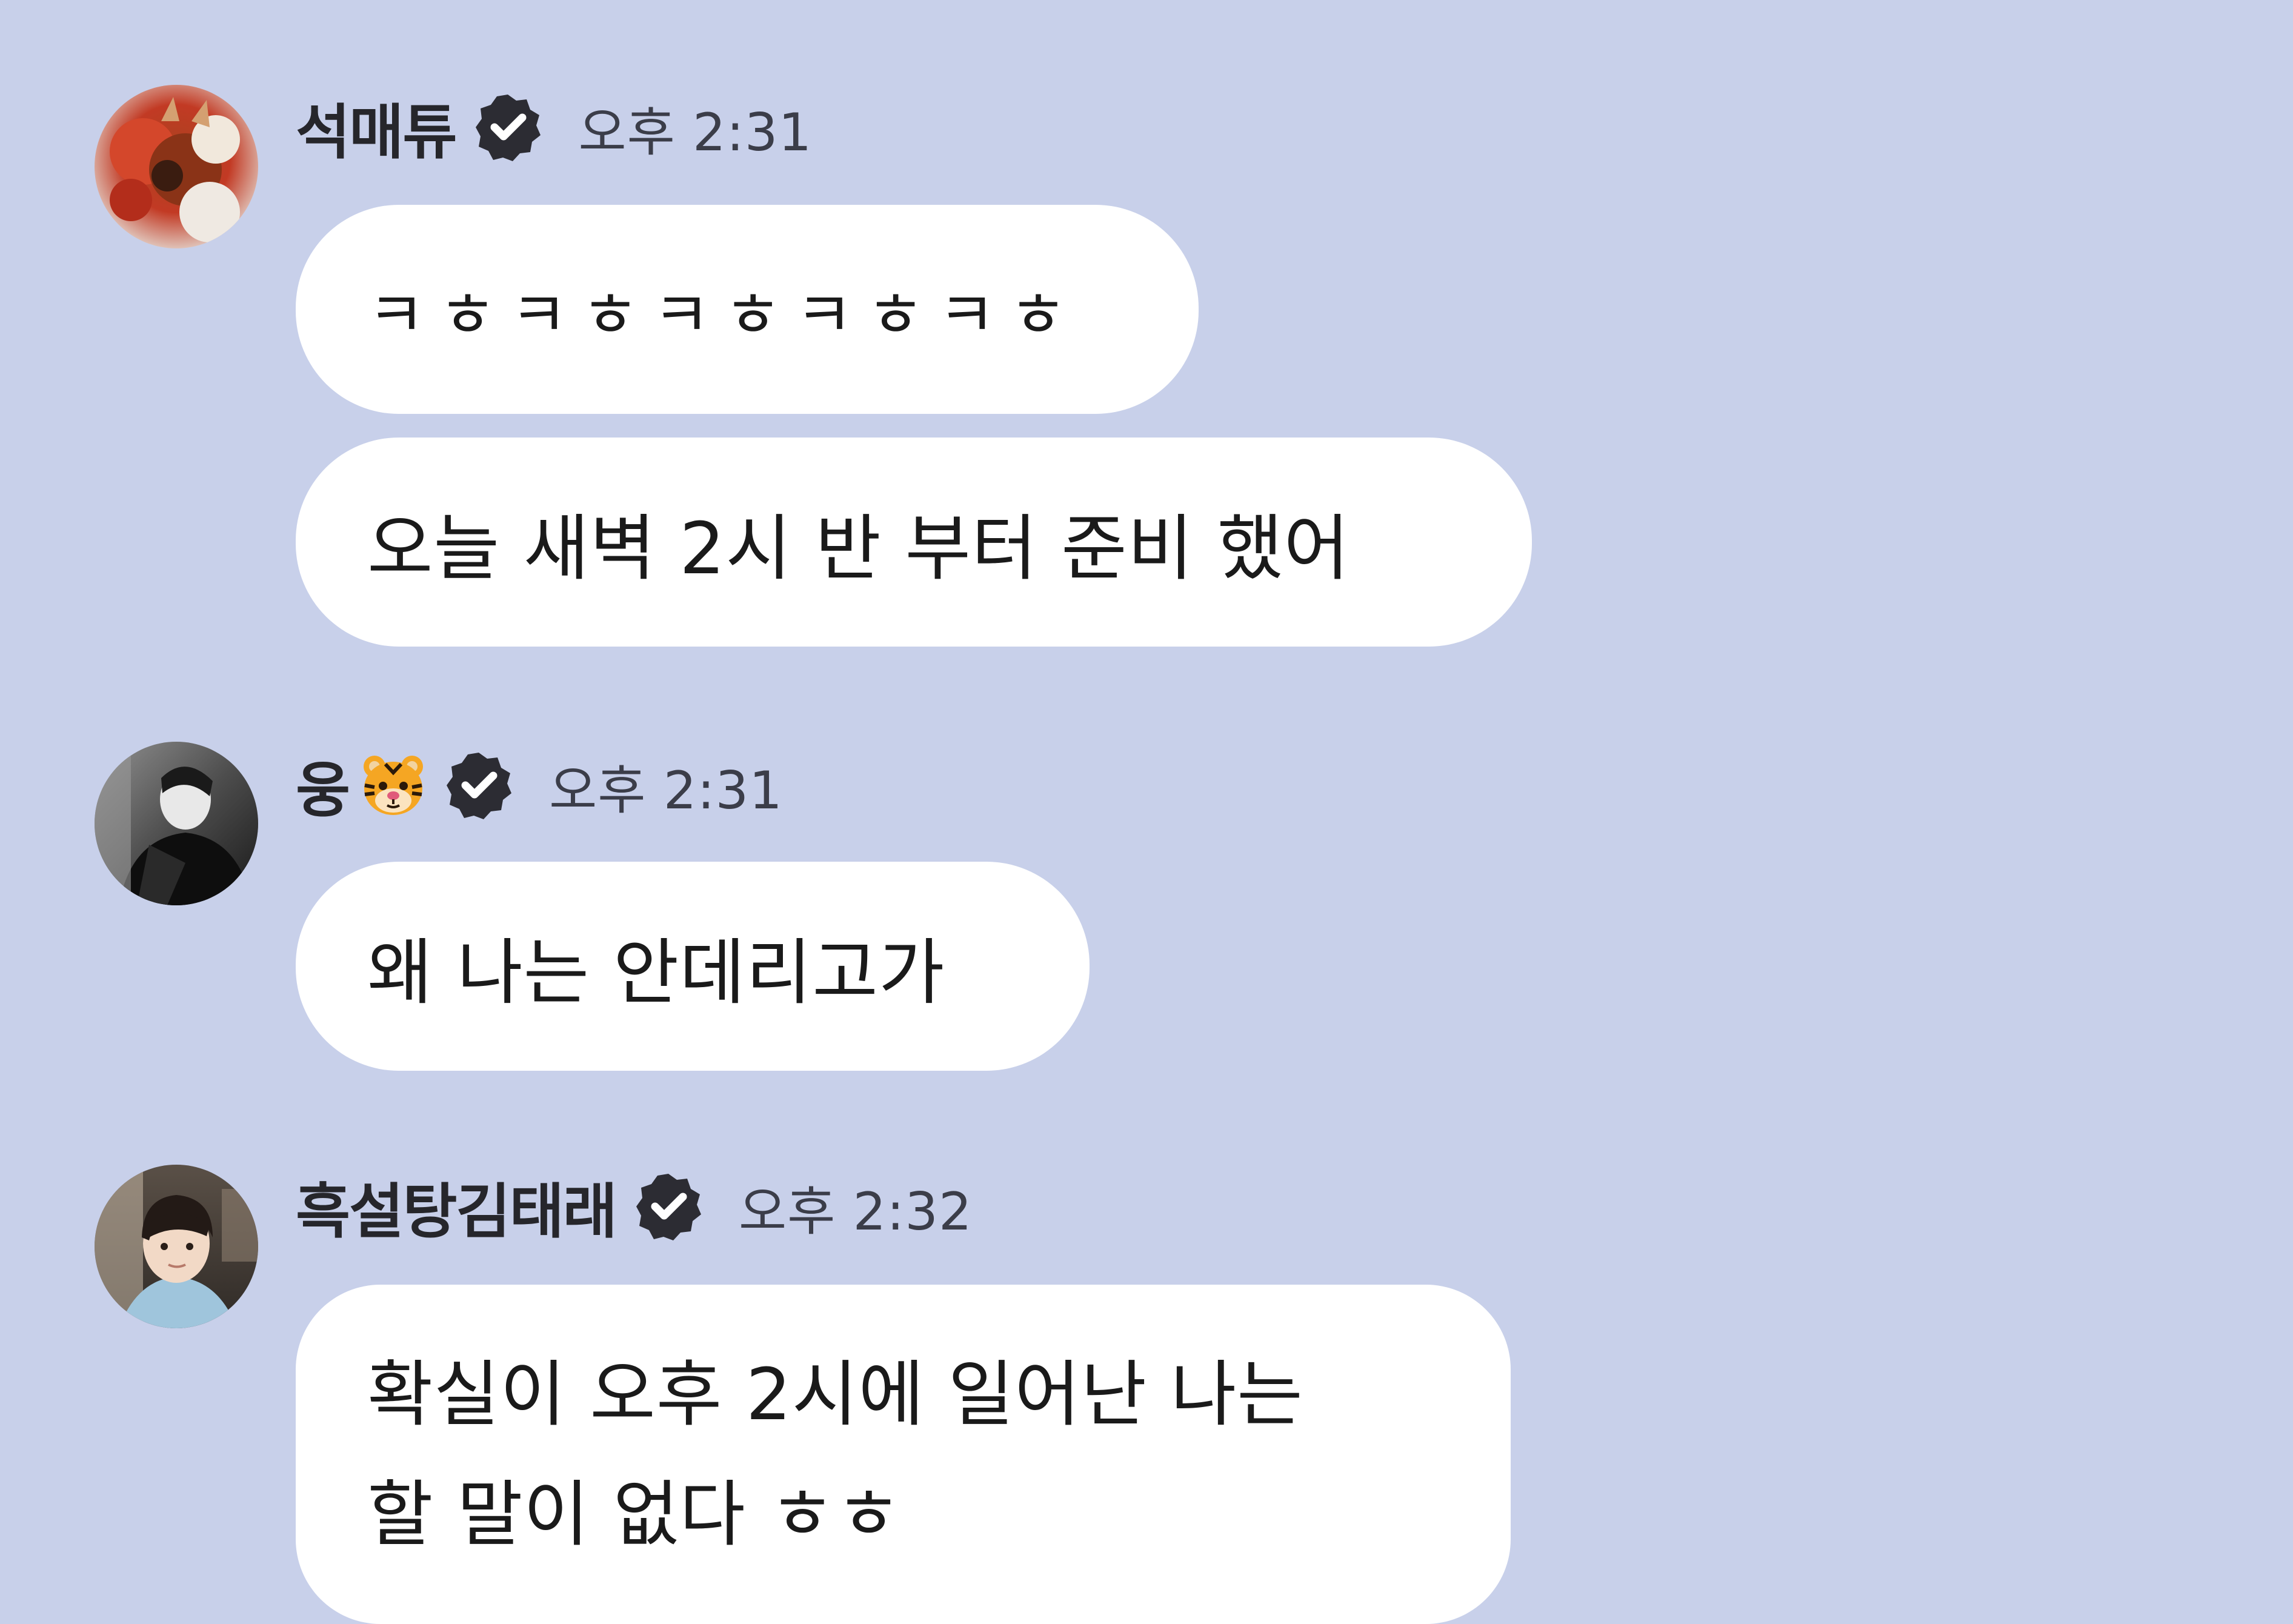 This screenshot has width=2293, height=1624. What do you see at coordinates (858, 549) in the screenshot?
I see `message-text: 오늘 새벽 2시 반 부터 준비 했어` at bounding box center [858, 549].